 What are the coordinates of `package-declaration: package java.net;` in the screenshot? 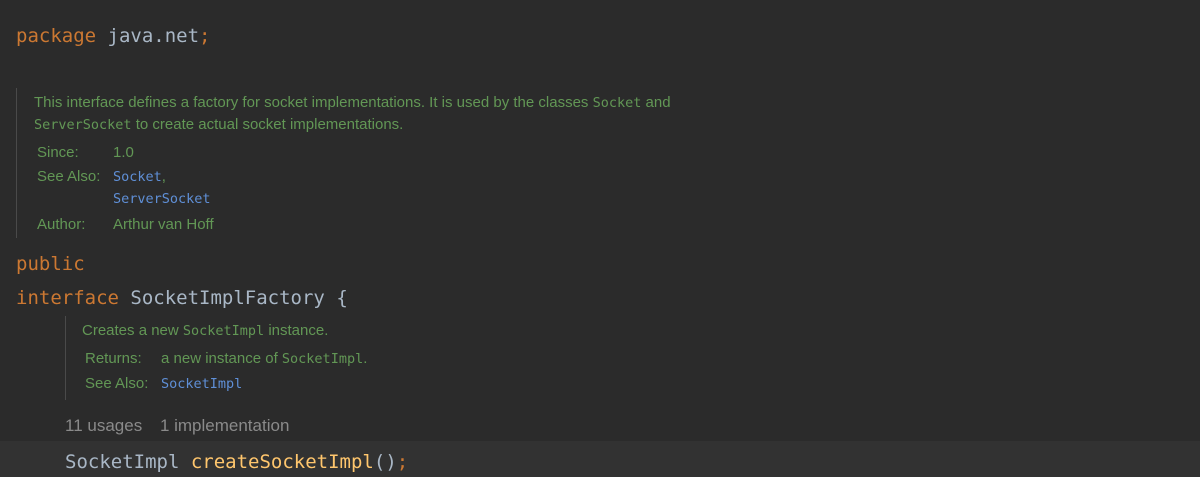 It's located at (113, 36).